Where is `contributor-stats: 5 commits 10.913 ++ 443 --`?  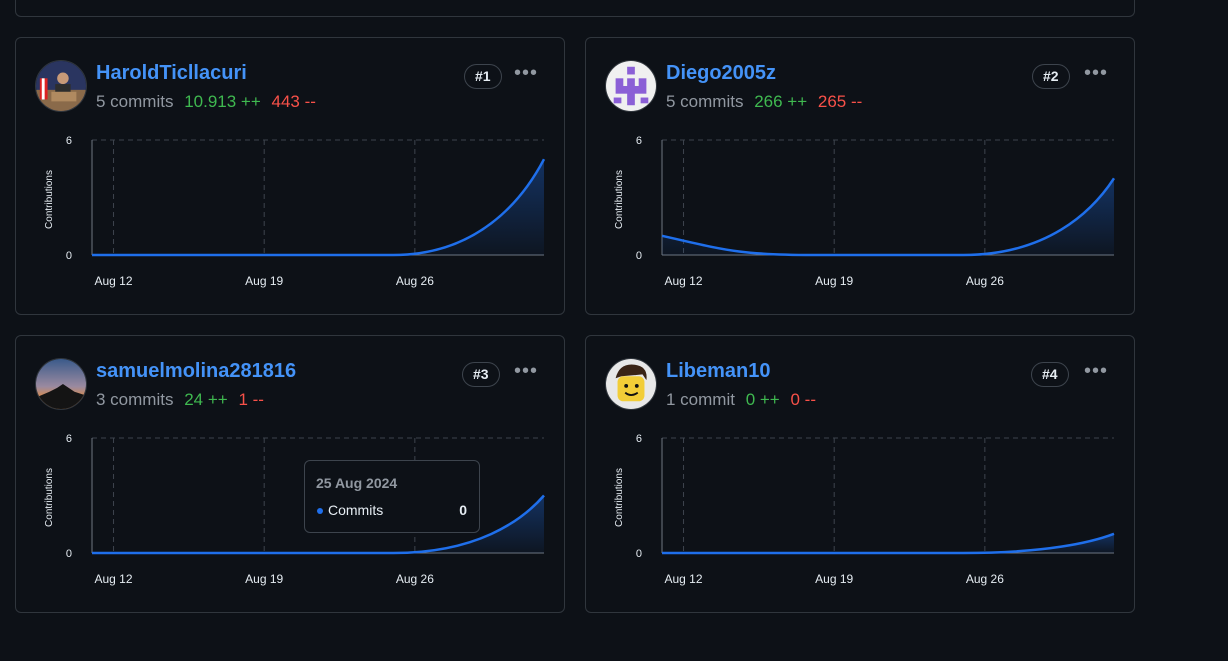
contributor-stats: 5 commits 10.913 ++ 443 -- is located at coordinates (206, 102).